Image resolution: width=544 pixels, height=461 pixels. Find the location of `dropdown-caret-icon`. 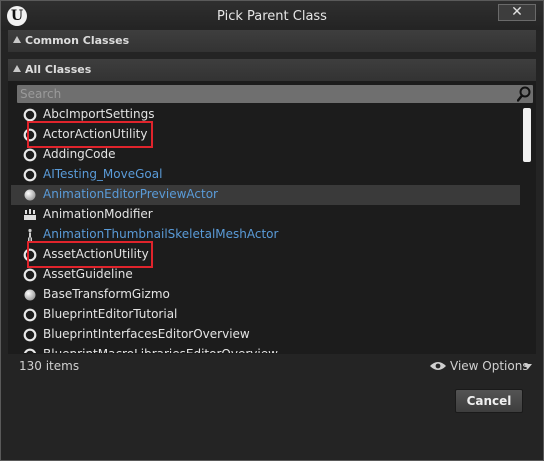

dropdown-caret-icon is located at coordinates (528, 366).